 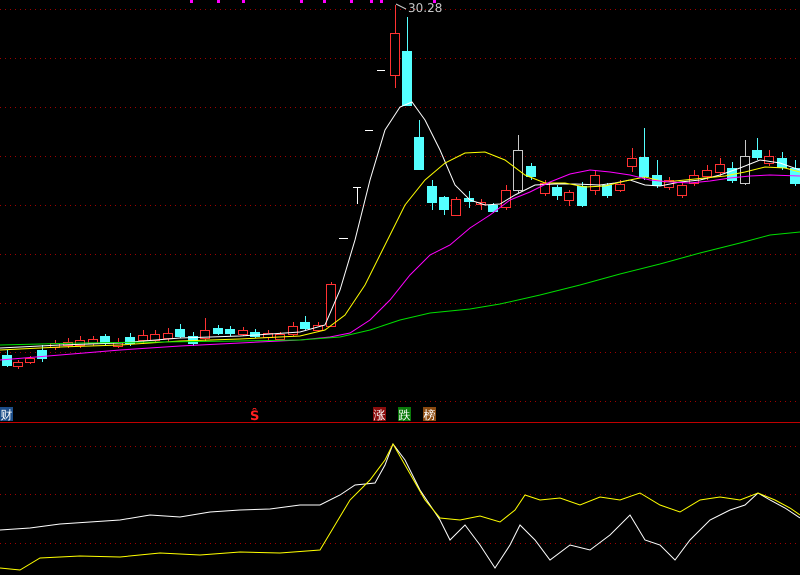 I want to click on event-tag: 涨, so click(x=379, y=414).